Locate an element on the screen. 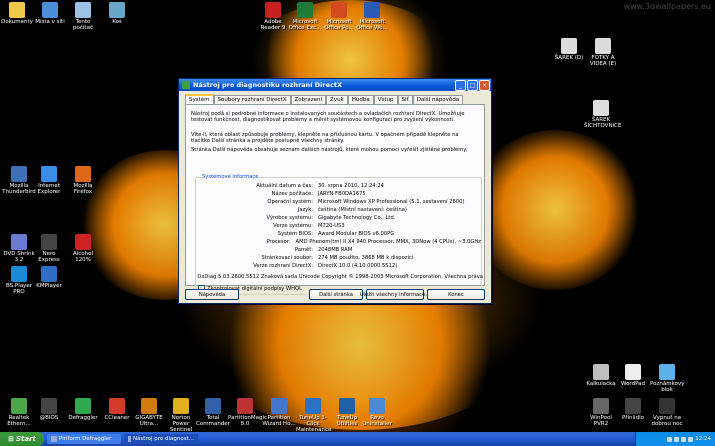 The image size is (715, 446). desktop-icon-alcohol-120: Alcohol 120% is located at coordinates (83, 248).